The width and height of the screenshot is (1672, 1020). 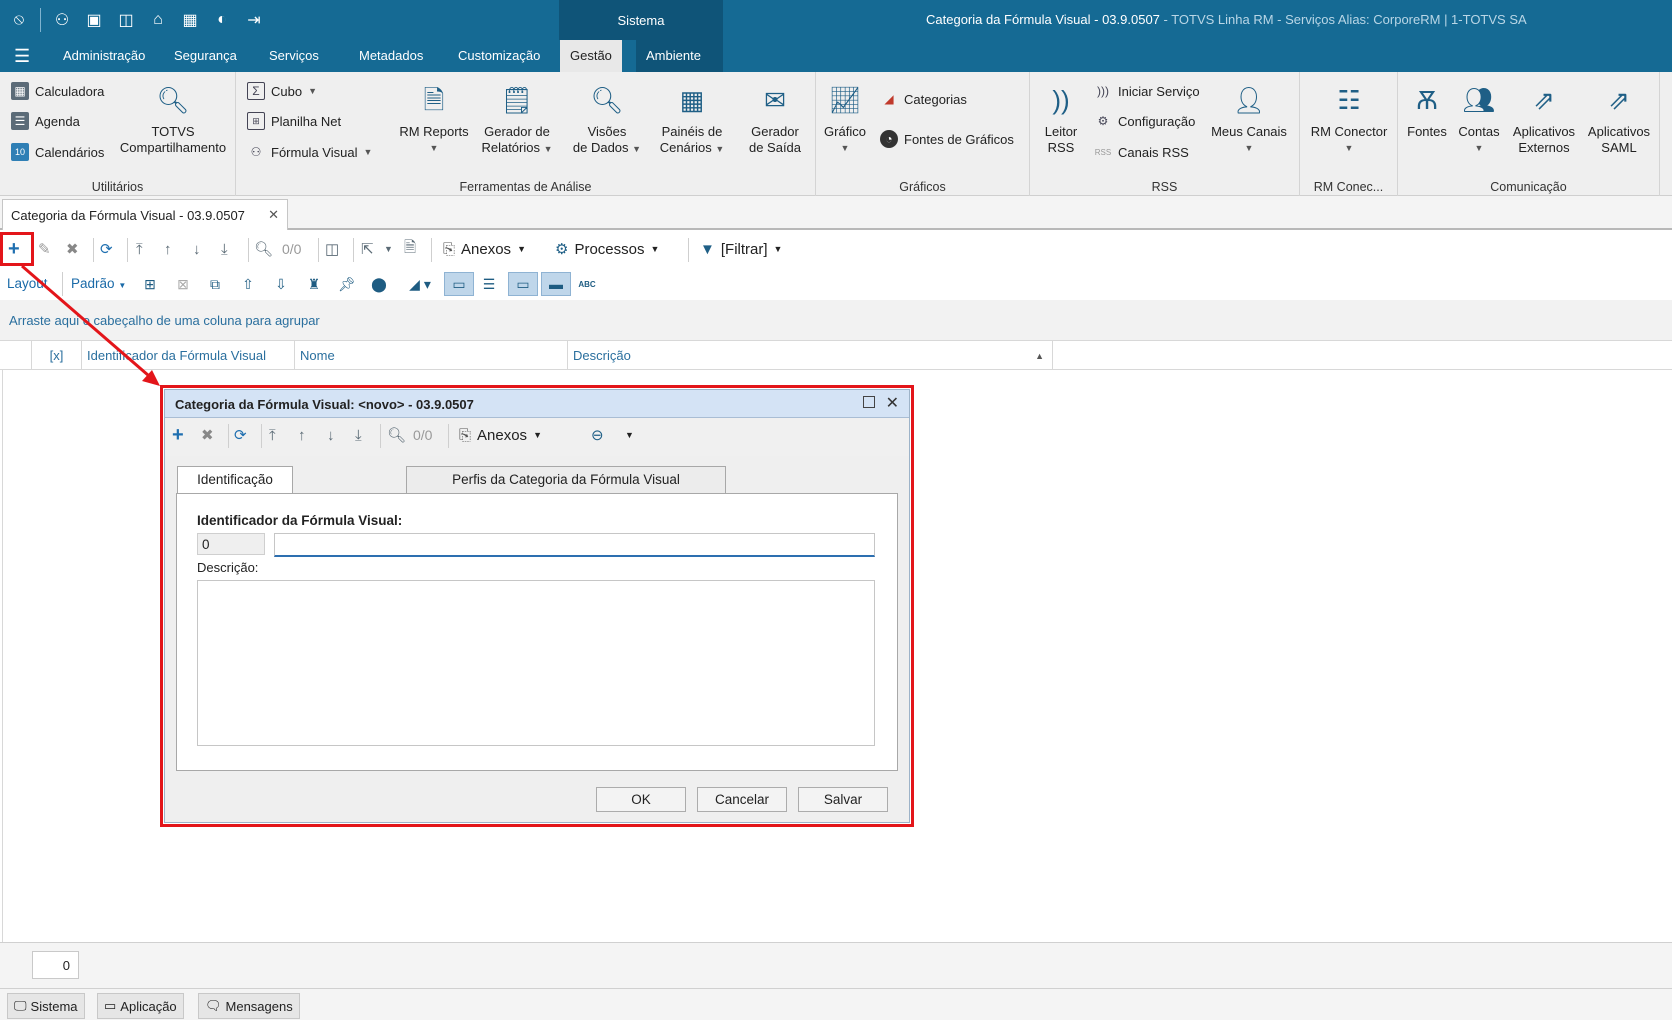 I want to click on anexos-menu: ⎘ Anexos ▼, so click(x=484, y=249).